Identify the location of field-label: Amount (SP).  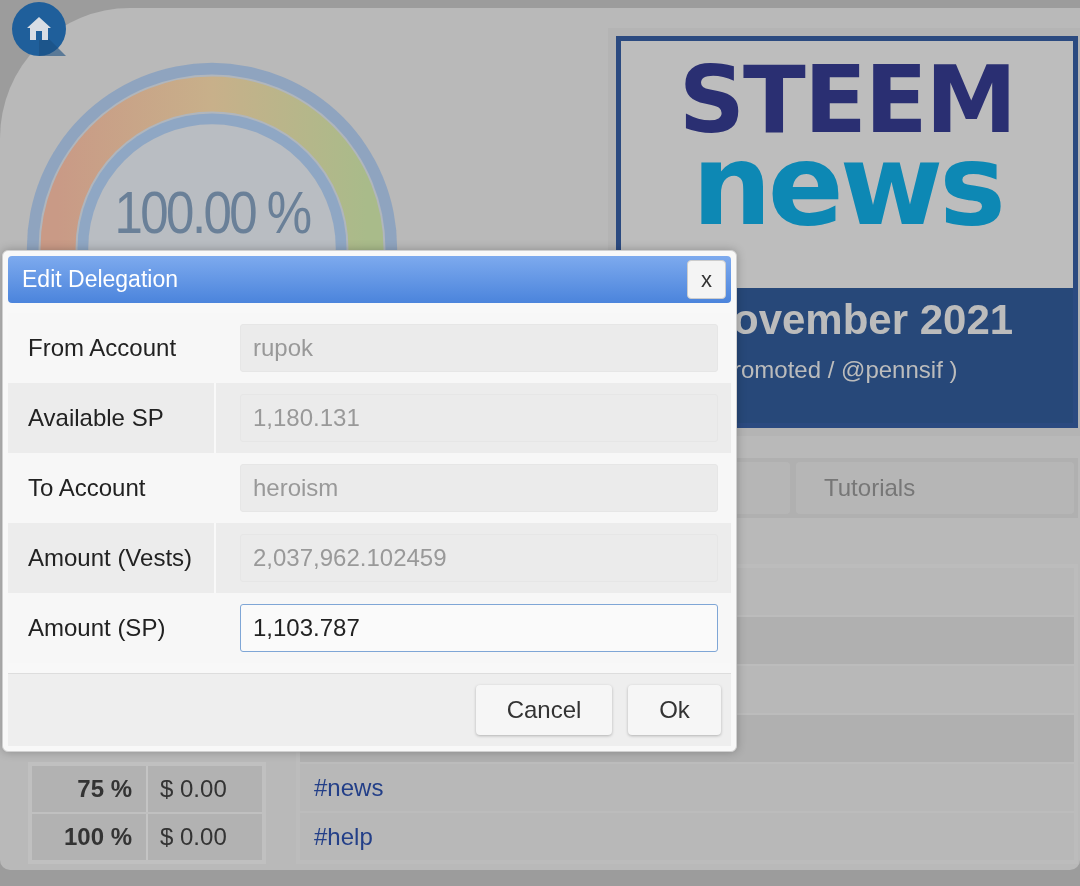
(97, 628).